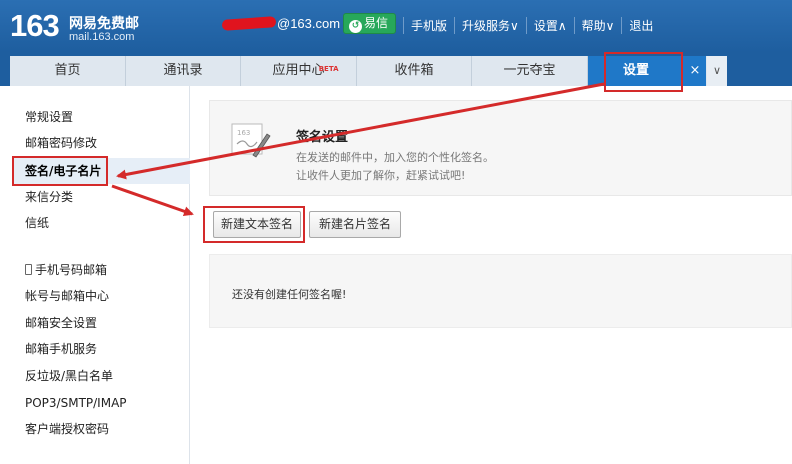 This screenshot has height=464, width=792. What do you see at coordinates (68, 71) in the screenshot?
I see `tab-home: 首页` at bounding box center [68, 71].